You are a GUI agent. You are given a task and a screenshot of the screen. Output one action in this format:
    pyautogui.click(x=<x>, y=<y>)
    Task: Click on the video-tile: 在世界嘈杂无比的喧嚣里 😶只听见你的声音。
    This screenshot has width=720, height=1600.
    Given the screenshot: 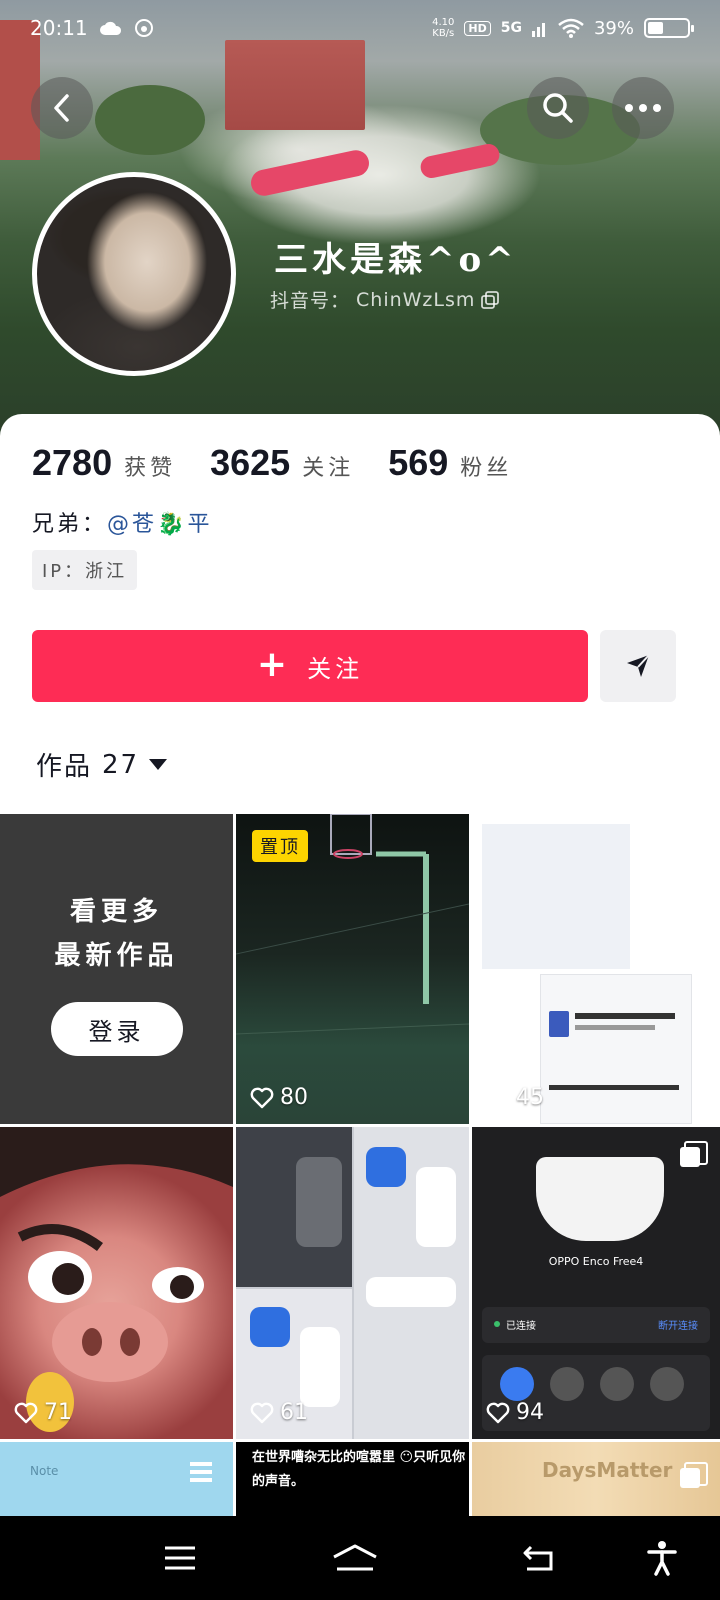 What is the action you would take?
    pyautogui.click(x=352, y=1479)
    